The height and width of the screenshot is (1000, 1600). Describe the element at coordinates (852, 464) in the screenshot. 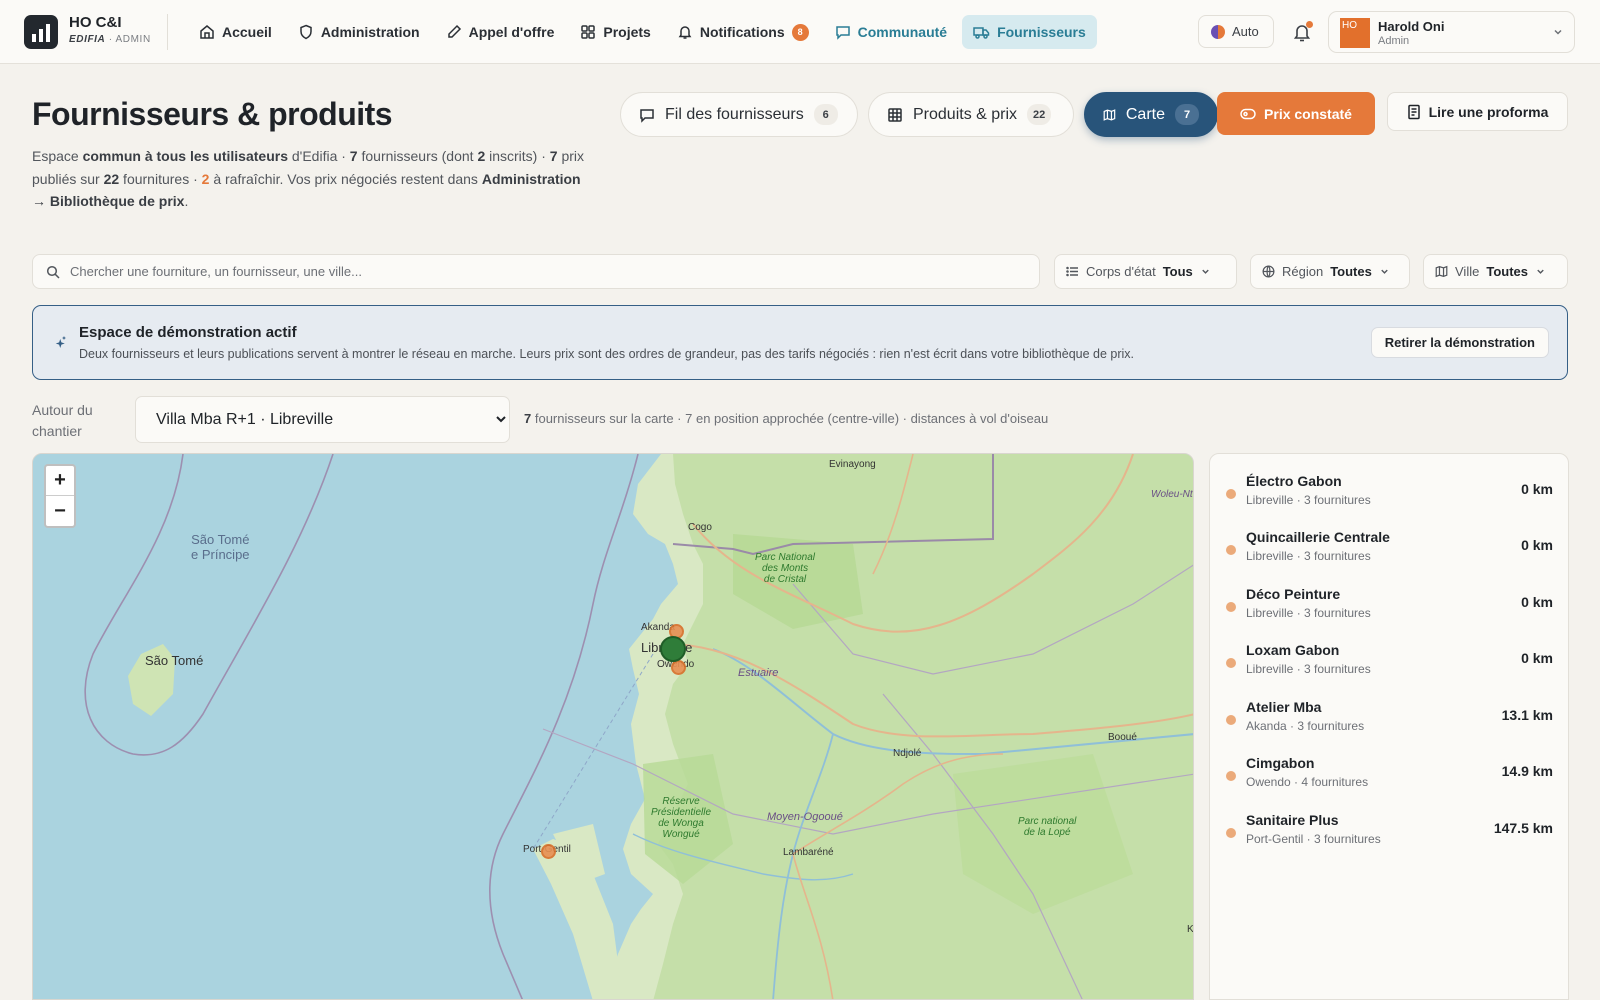

I see `map-label-evinayong: Evinayong` at that location.